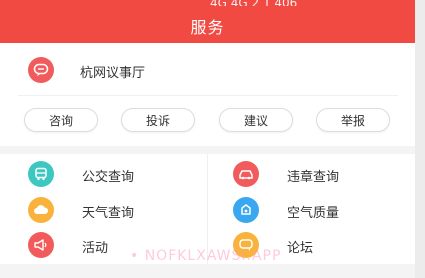 The width and height of the screenshot is (425, 278). What do you see at coordinates (300, 248) in the screenshot?
I see `service-label: 论坛` at bounding box center [300, 248].